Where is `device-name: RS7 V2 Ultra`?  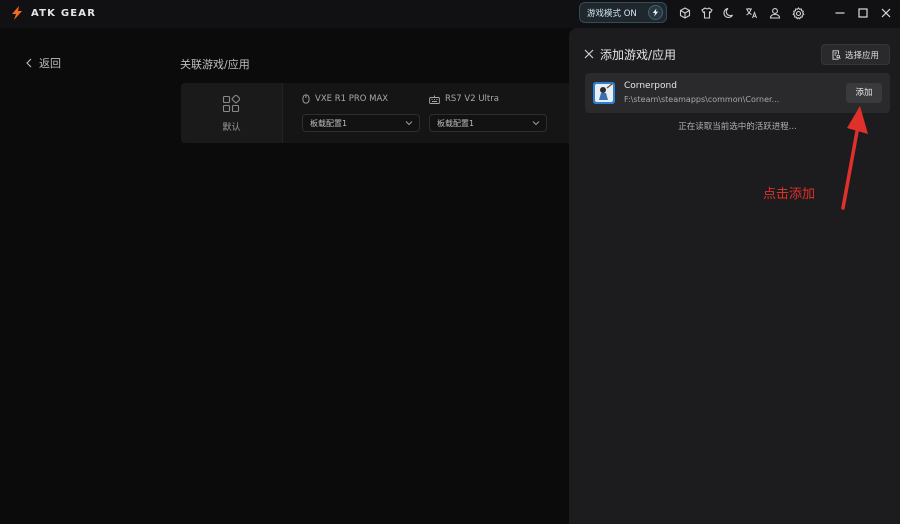 device-name: RS7 V2 Ultra is located at coordinates (472, 99).